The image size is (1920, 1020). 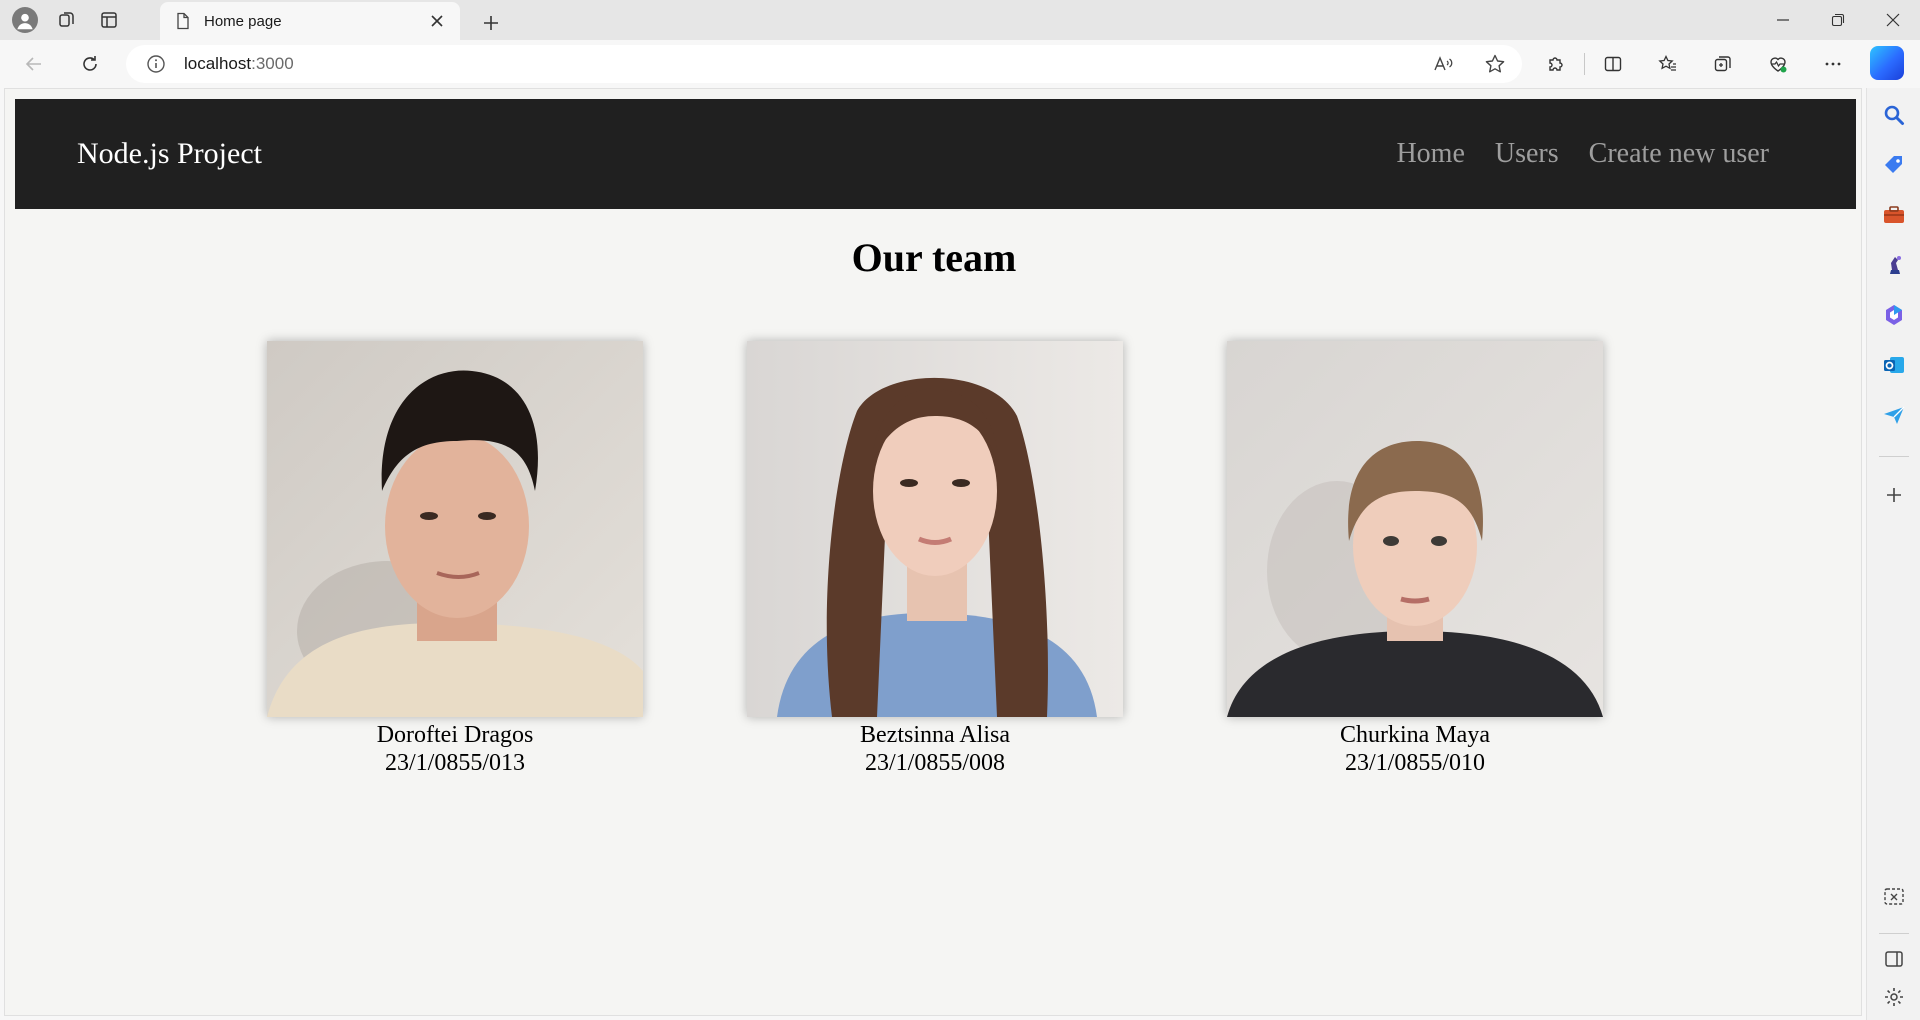 I want to click on back-button, so click(x=34, y=64).